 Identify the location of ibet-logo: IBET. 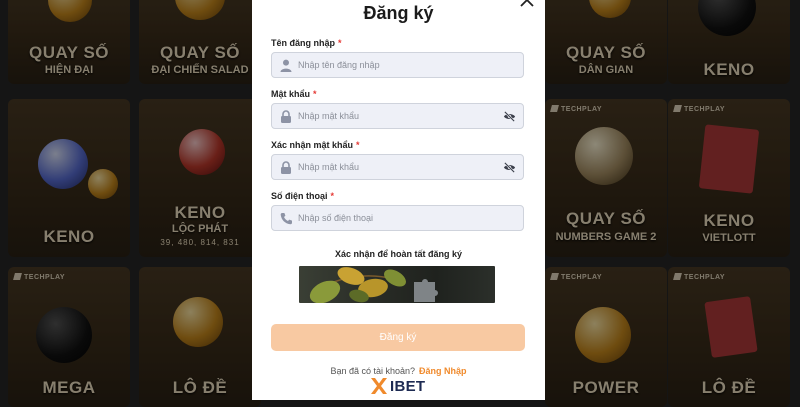
(397, 386).